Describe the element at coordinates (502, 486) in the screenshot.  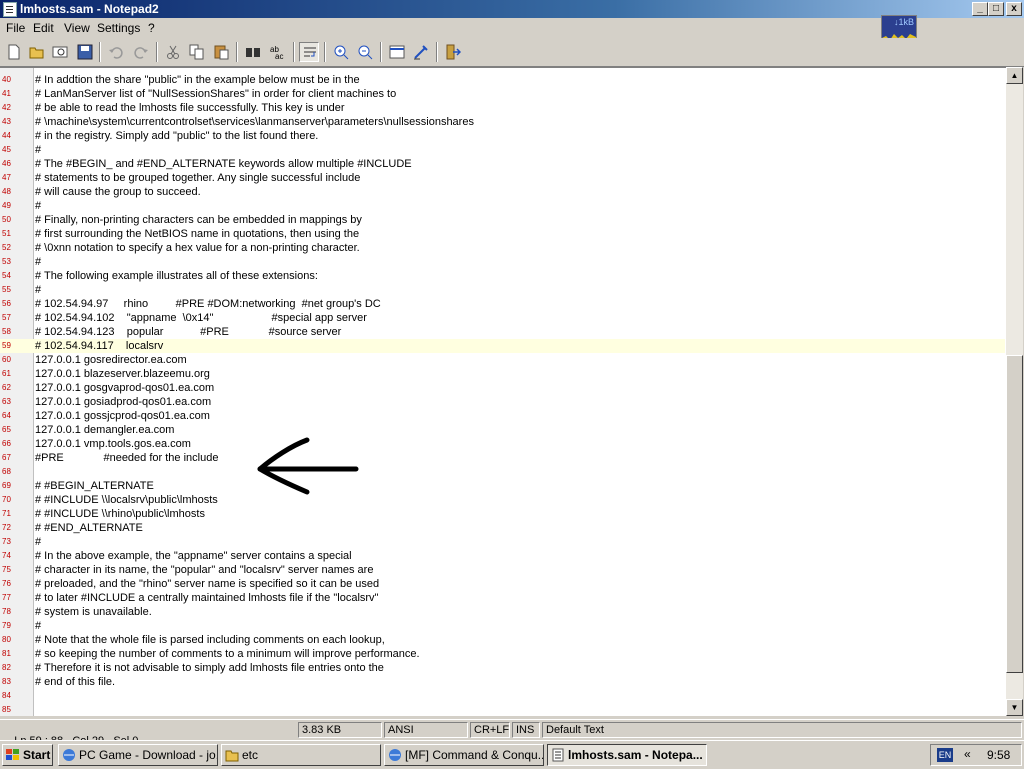
I see `editor-line: 69 # #BEGIN_ALTERNATE` at that location.